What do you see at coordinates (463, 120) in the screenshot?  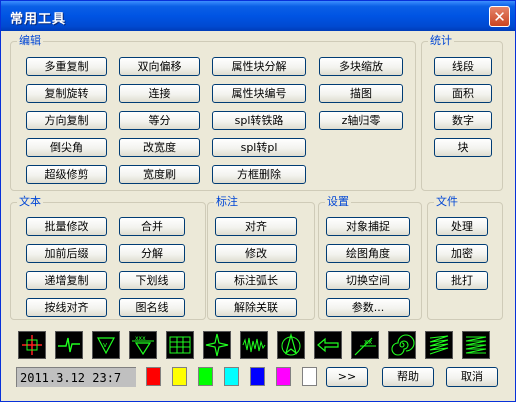 I see `btn-number: 数字` at bounding box center [463, 120].